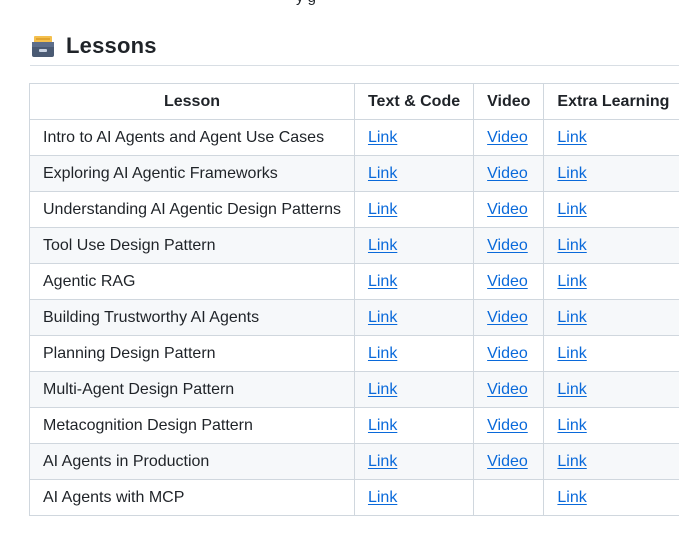  What do you see at coordinates (509, 497) in the screenshot?
I see `empty-video-cell` at bounding box center [509, 497].